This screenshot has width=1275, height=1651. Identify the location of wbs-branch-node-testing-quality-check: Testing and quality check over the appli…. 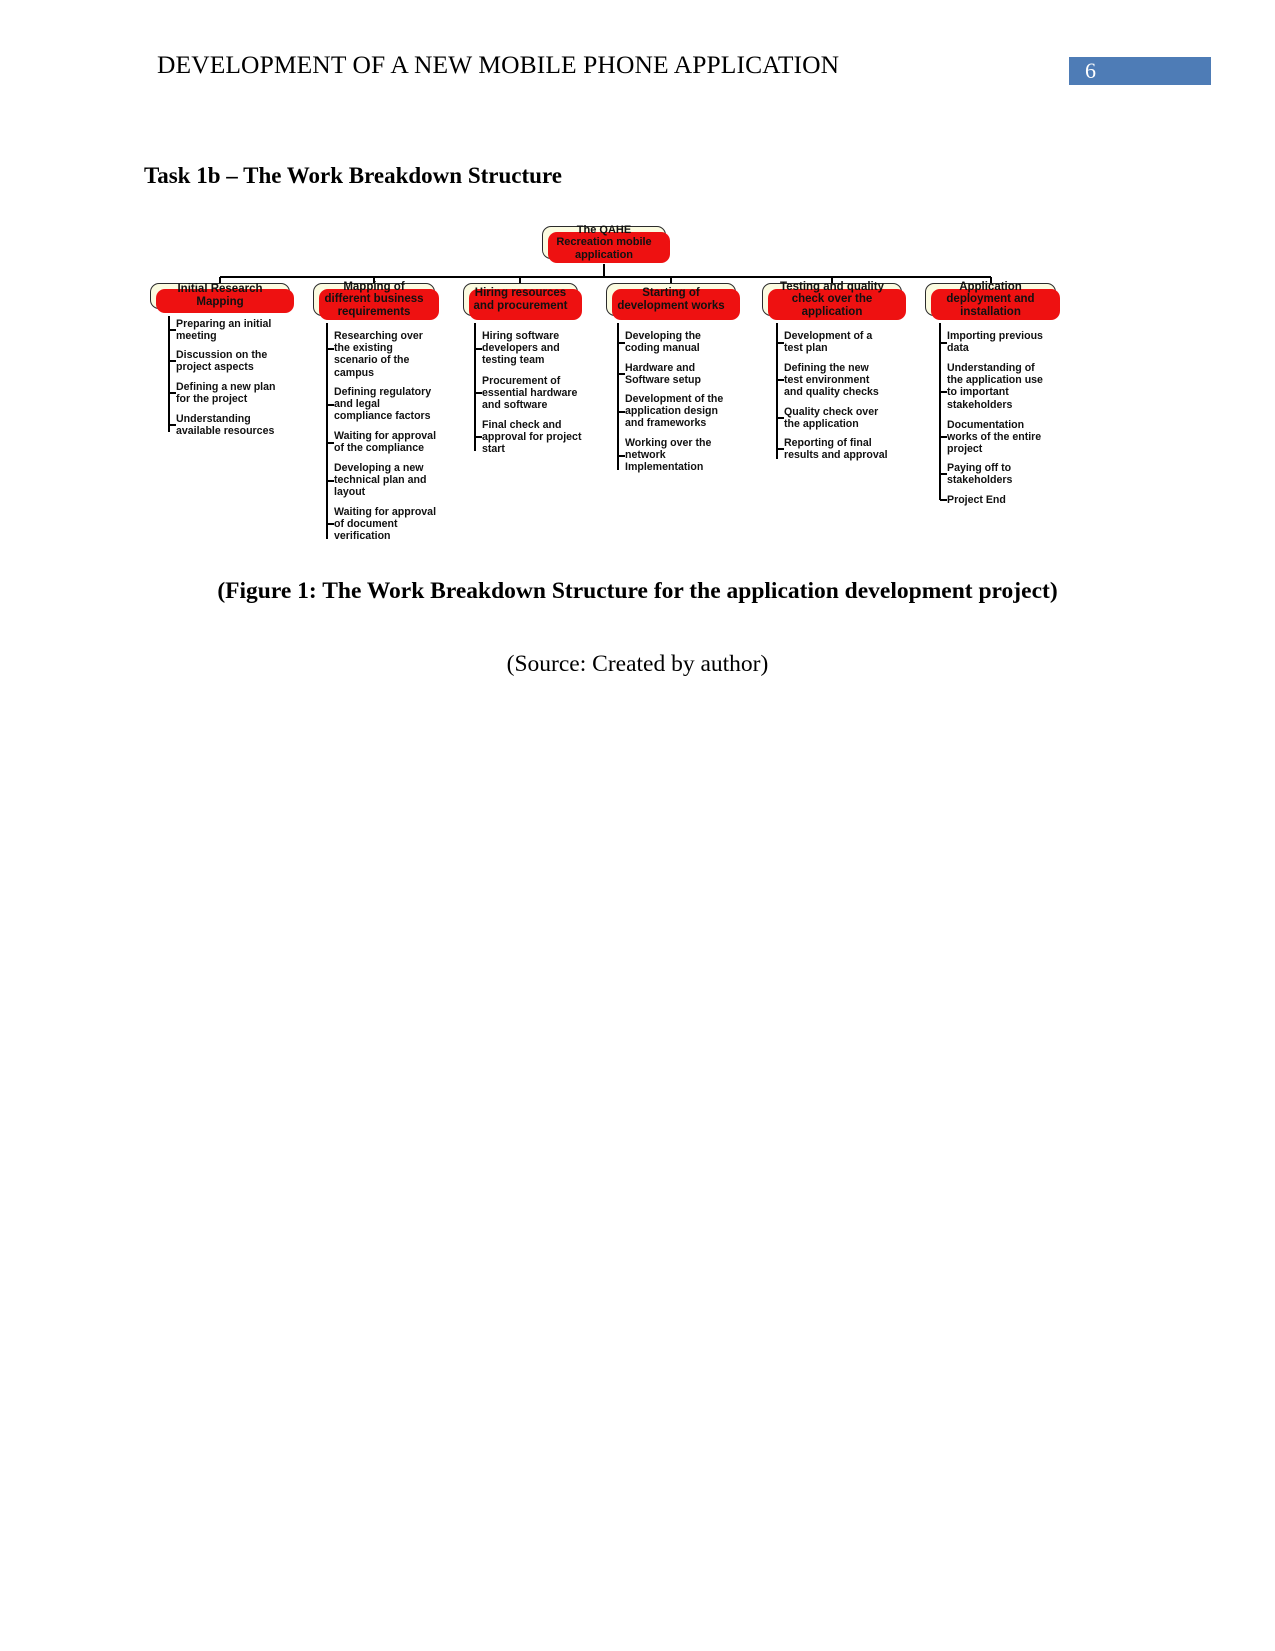
(834, 300).